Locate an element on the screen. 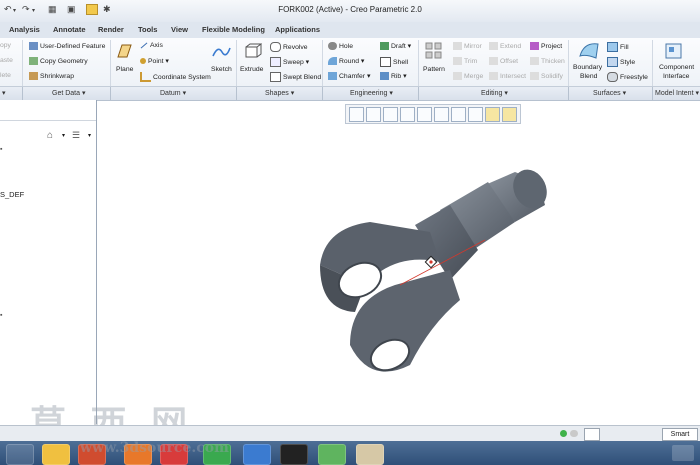  selection-filter-select: Smart is located at coordinates (680, 434).